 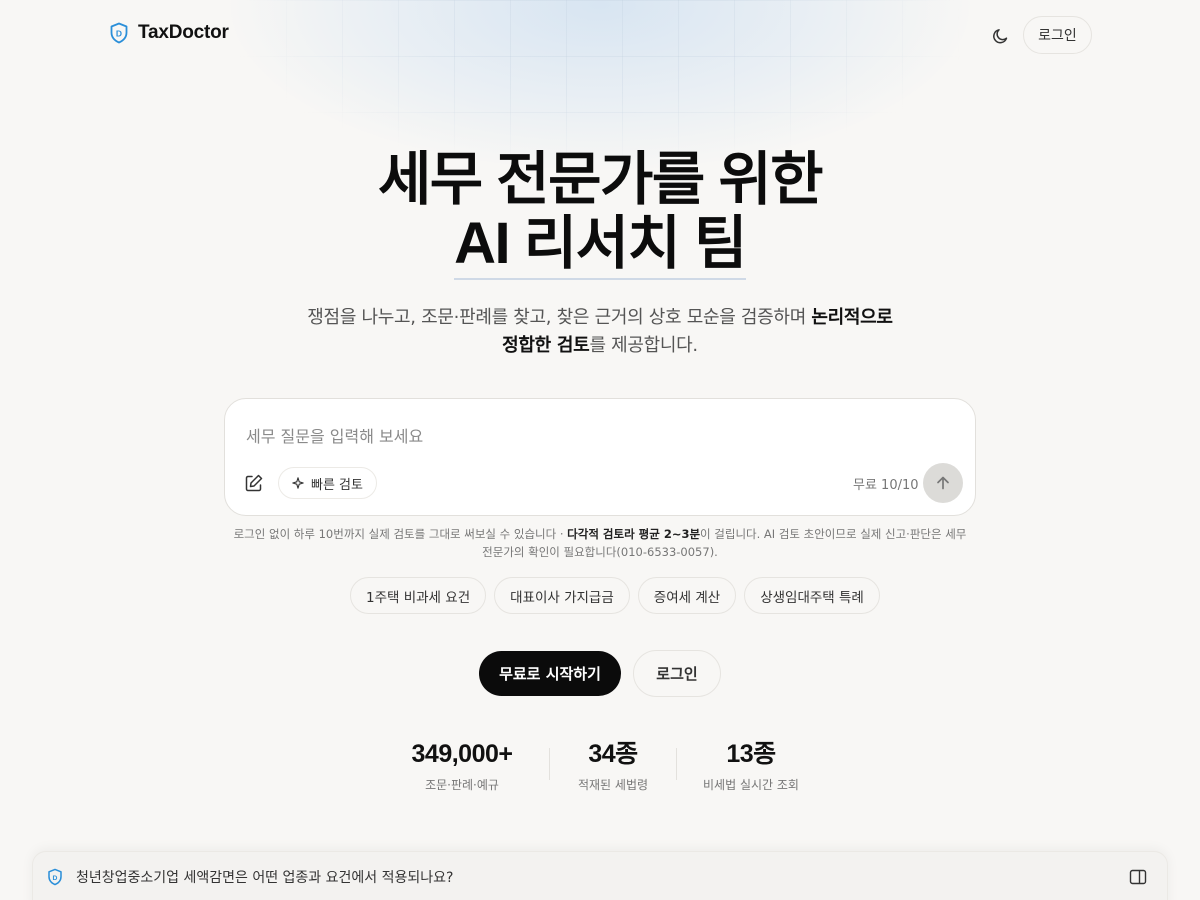 I want to click on hero-title-line2: AI 리서치 팀, so click(x=600, y=246).